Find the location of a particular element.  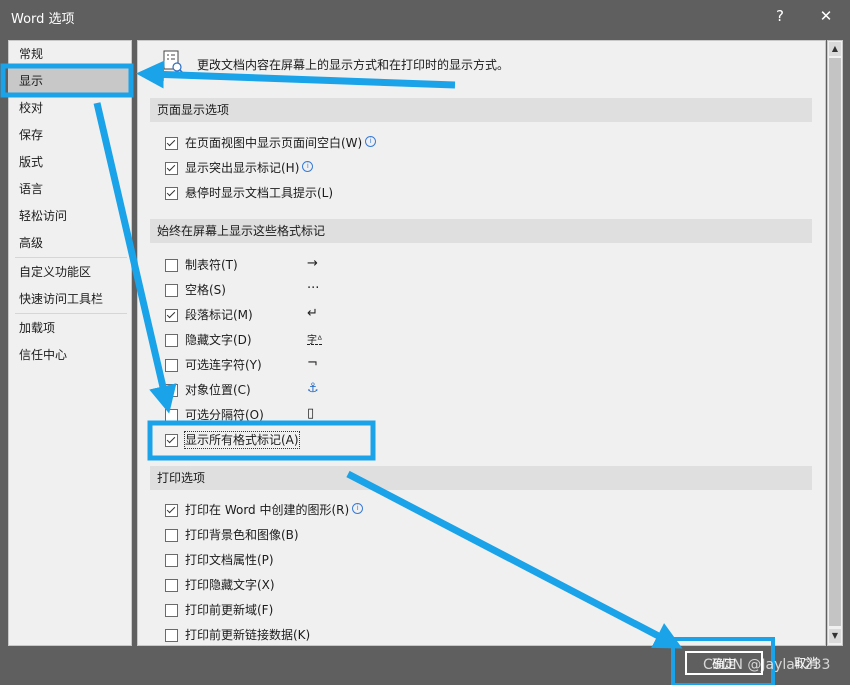

sidebar-item-customize-ribbon: 自定义功能区 is located at coordinates (70, 272).